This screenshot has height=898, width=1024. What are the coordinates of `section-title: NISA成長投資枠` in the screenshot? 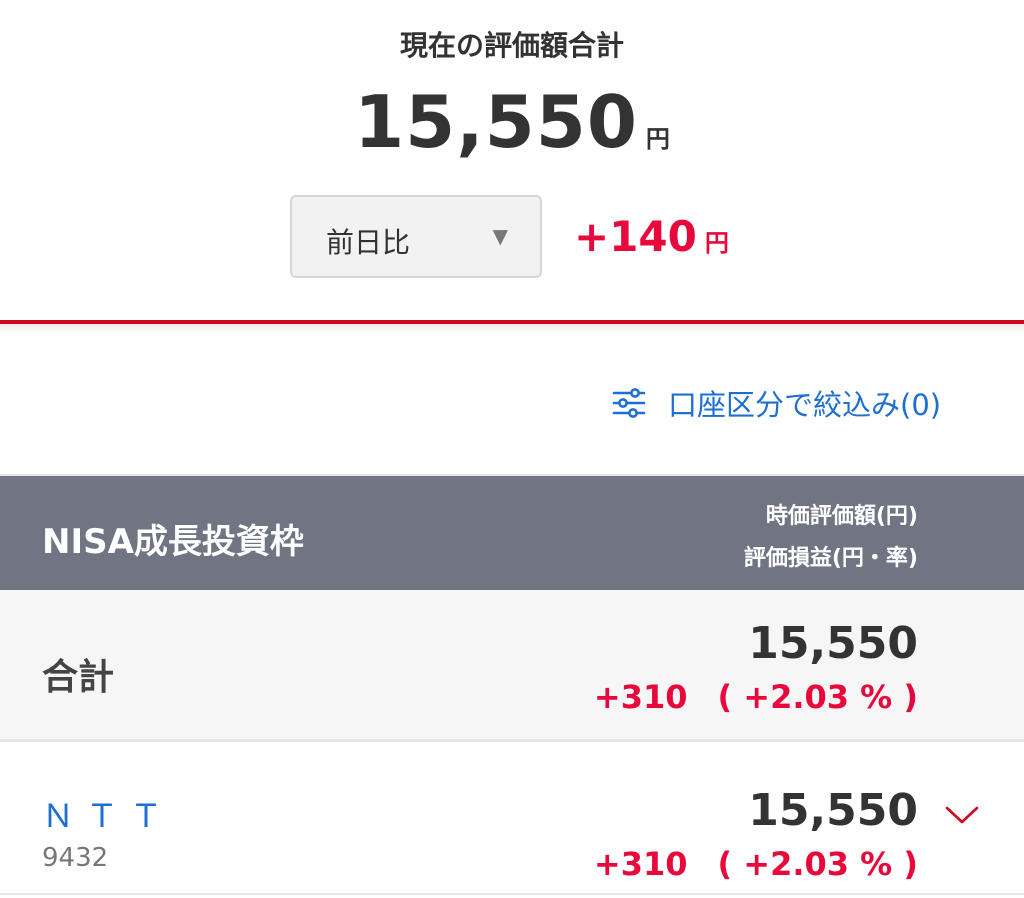 It's located at (173, 542).